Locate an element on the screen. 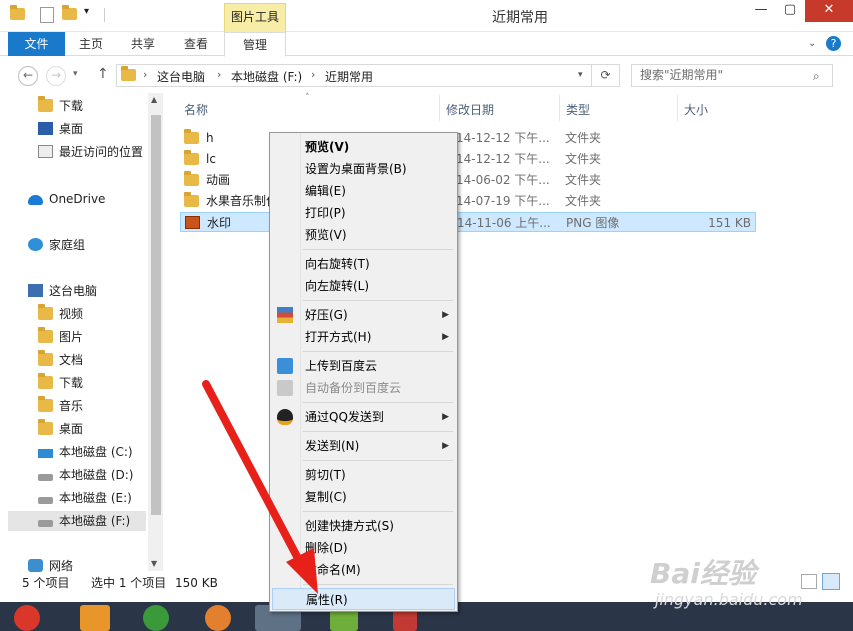 The height and width of the screenshot is (631, 853). nav-item-downloads: 下载 is located at coordinates (60, 106).